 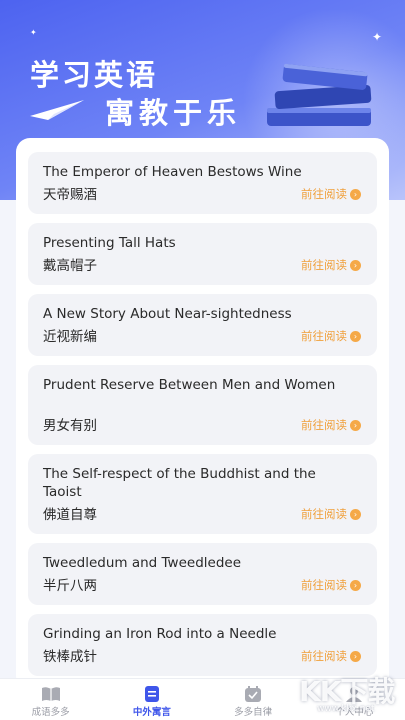 I want to click on tab-fables: 中外寓言, so click(x=151, y=699).